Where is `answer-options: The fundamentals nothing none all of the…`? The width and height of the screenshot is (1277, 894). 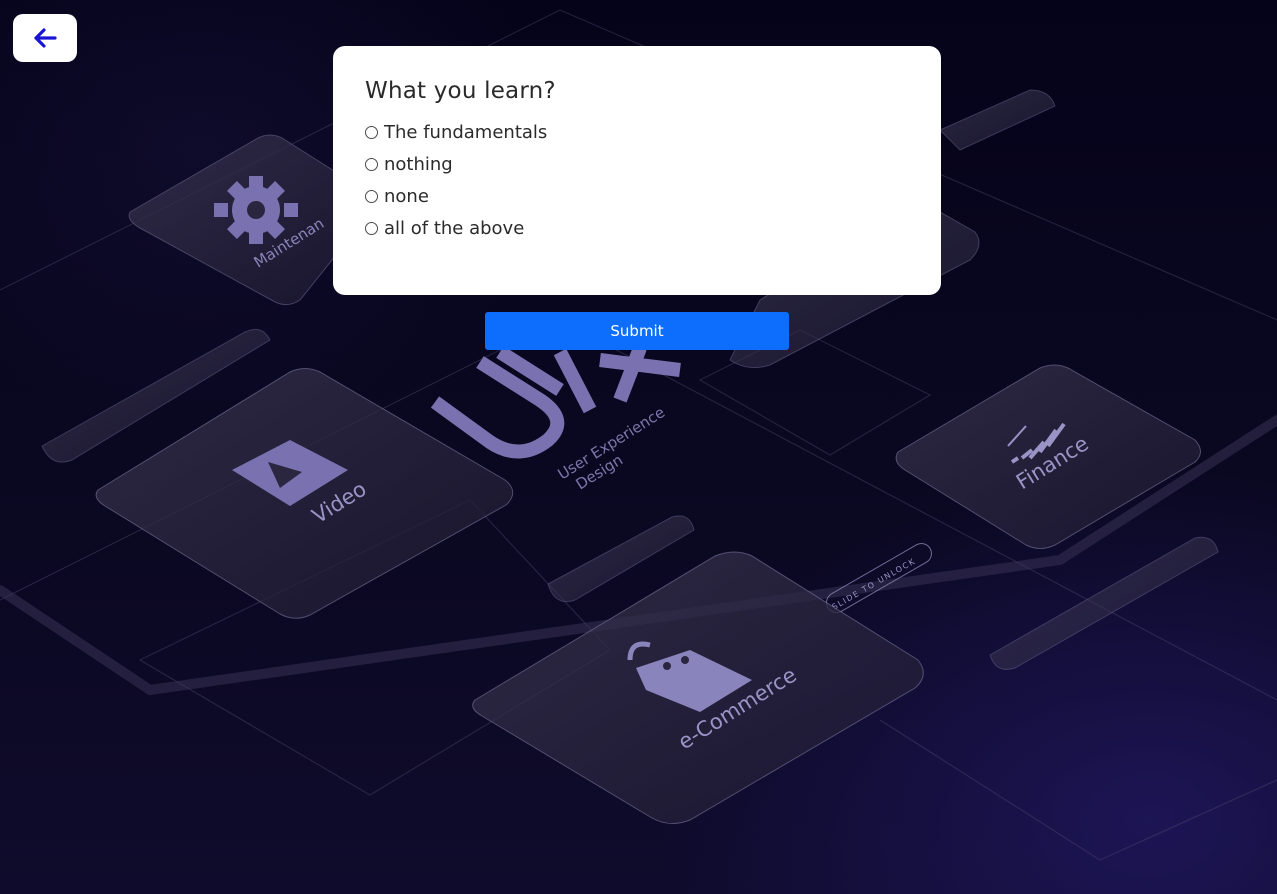
answer-options: The fundamentals nothing none all of the… is located at coordinates (637, 180).